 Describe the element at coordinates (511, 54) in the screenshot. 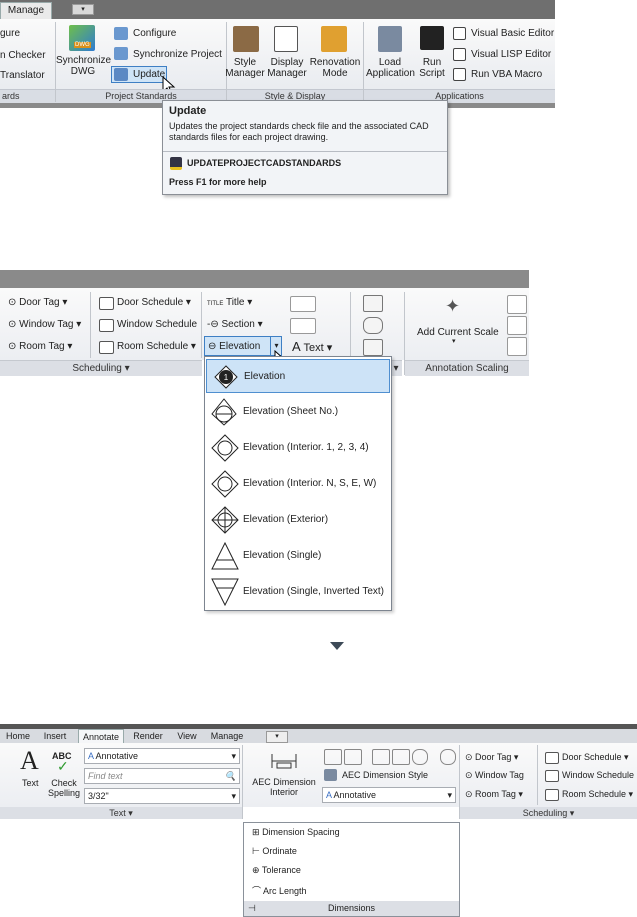

I see `visual-lisp-editor-button: Visual LISP Editor` at that location.